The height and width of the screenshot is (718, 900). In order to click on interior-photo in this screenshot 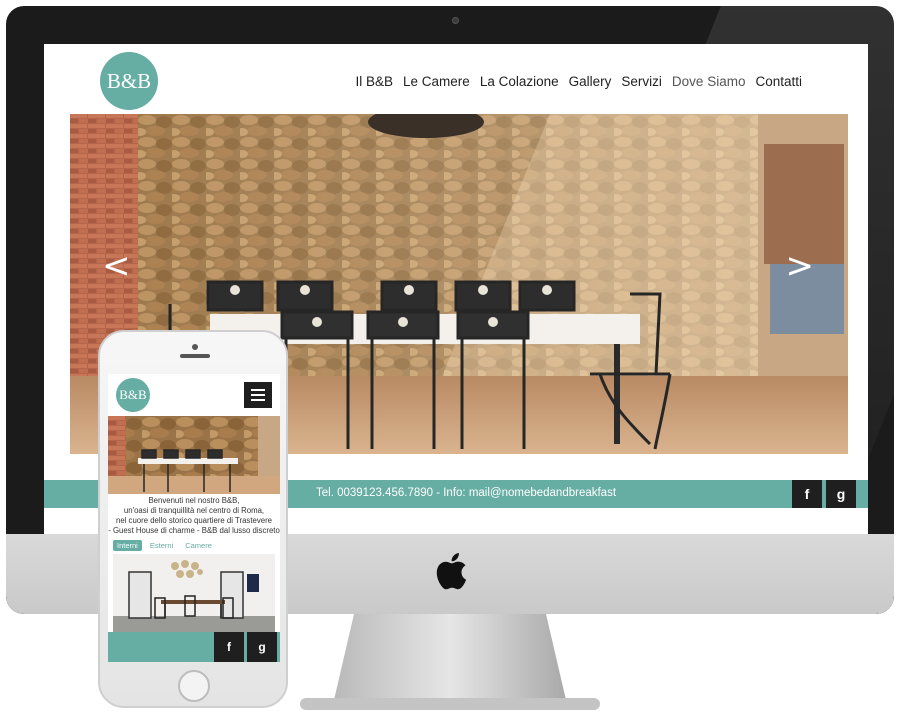, I will do `click(194, 593)`.